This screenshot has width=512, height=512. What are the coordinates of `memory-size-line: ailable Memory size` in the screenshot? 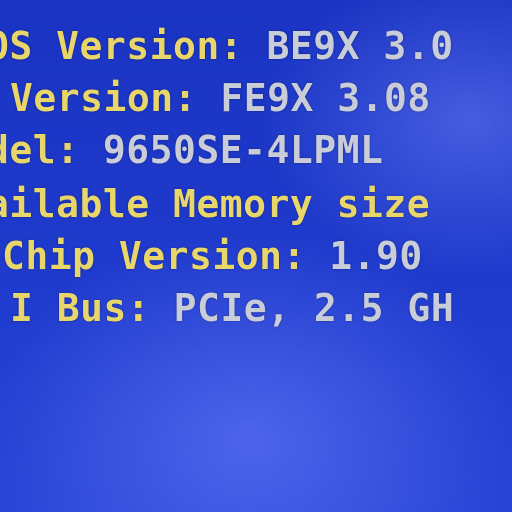 It's located at (215, 204).